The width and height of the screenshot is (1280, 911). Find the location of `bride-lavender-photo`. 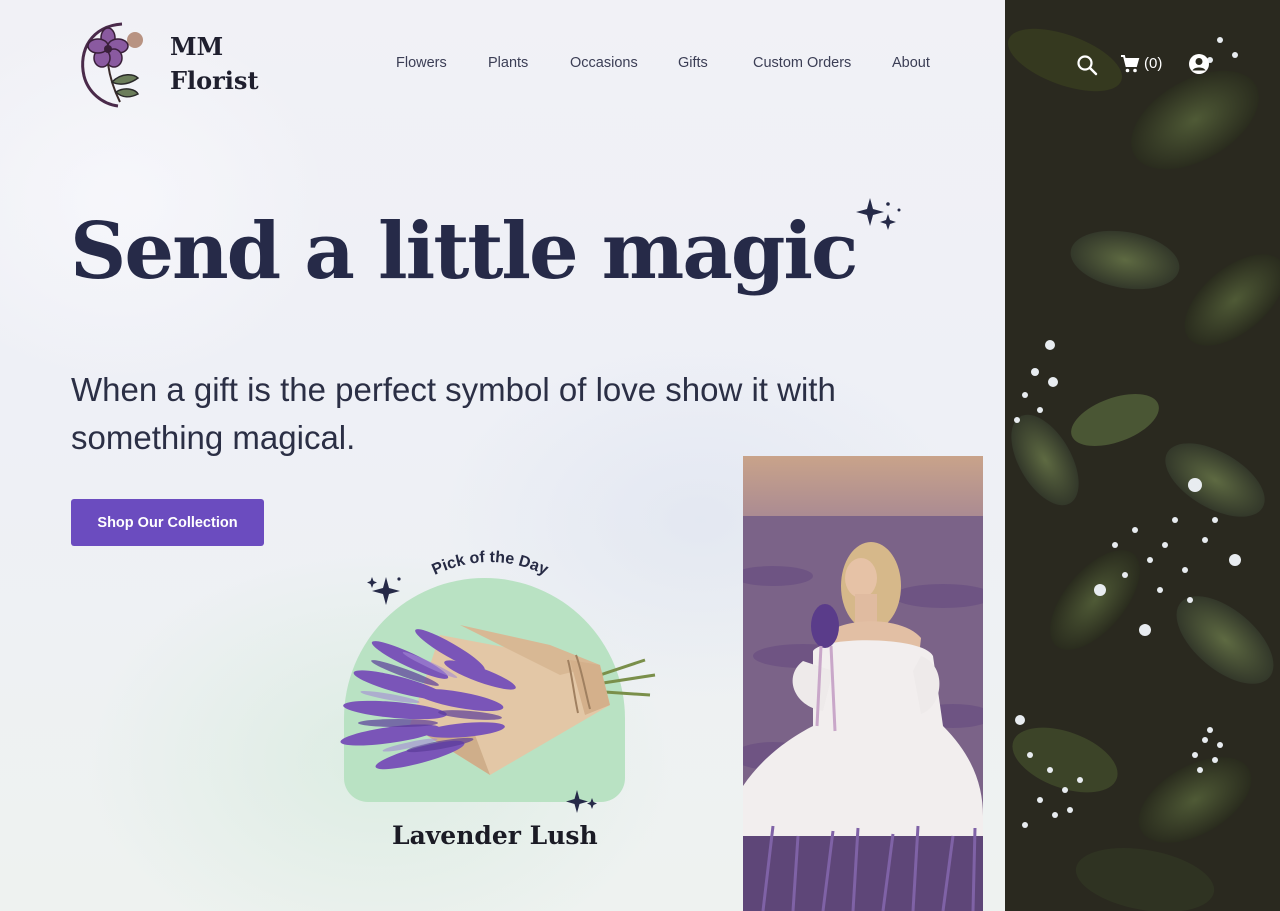

bride-lavender-photo is located at coordinates (863, 683).